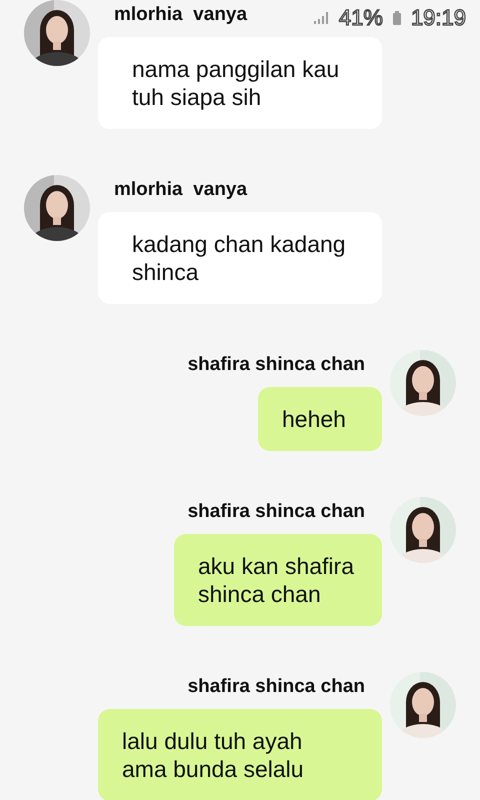  What do you see at coordinates (240, 258) in the screenshot?
I see `message-bubble: kadang chan kadang shinca` at bounding box center [240, 258].